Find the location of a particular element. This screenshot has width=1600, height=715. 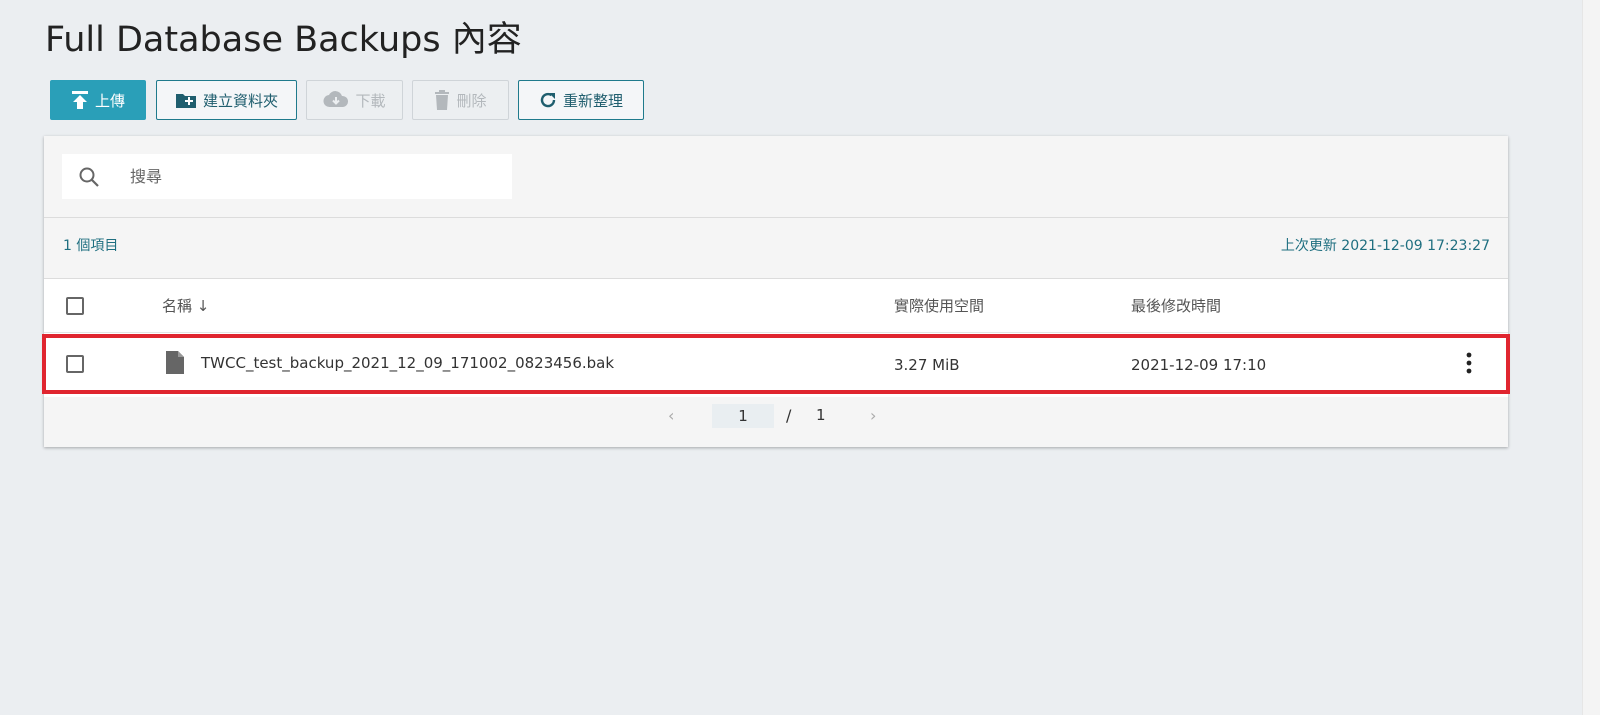

divider is located at coordinates (776, 217).